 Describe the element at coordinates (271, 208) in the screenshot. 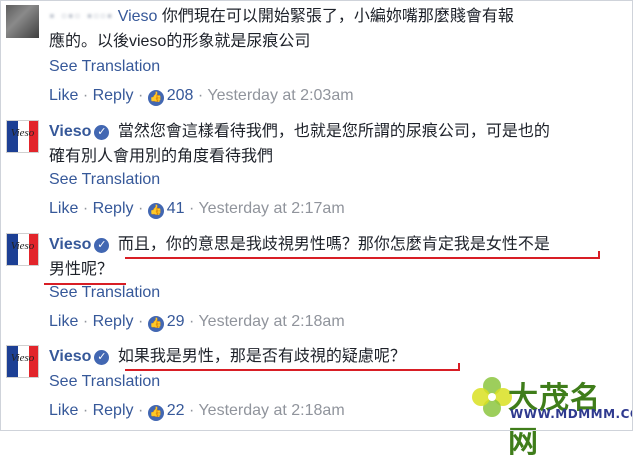

I see `timestamp: Yesterday at 2:17am` at that location.